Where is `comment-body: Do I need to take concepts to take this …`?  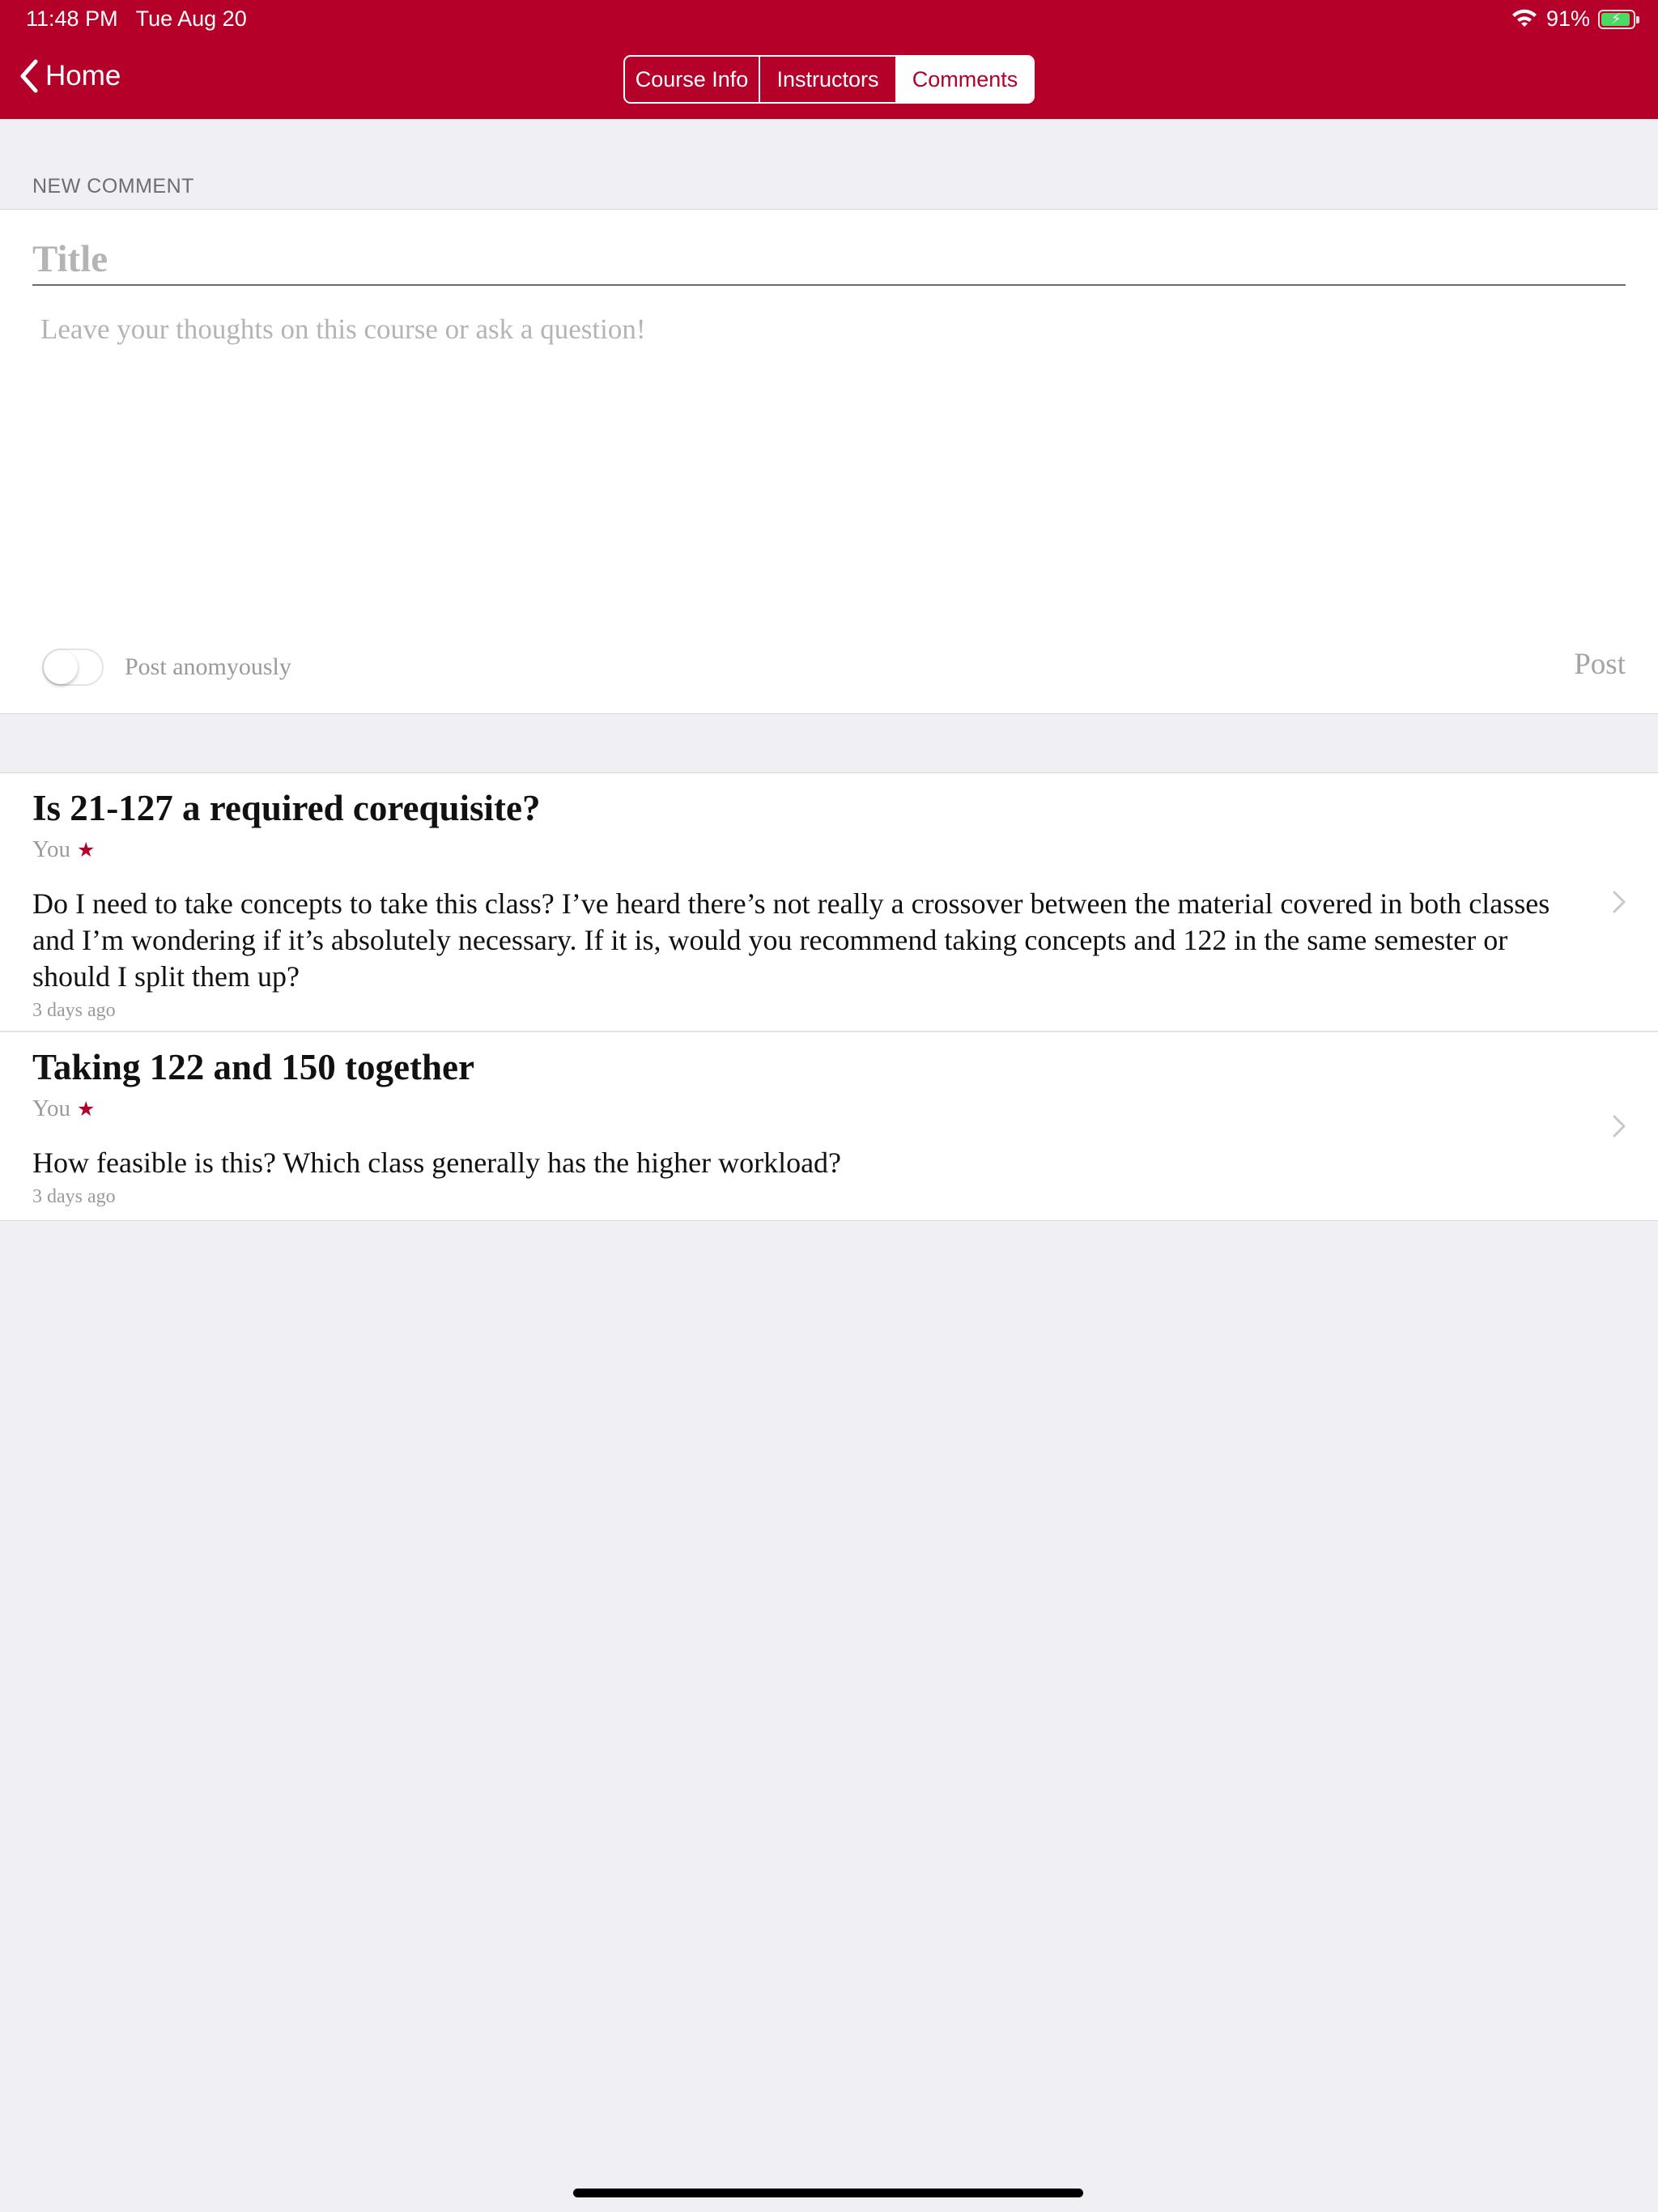
comment-body: Do I need to take concepts to take this … is located at coordinates (791, 940).